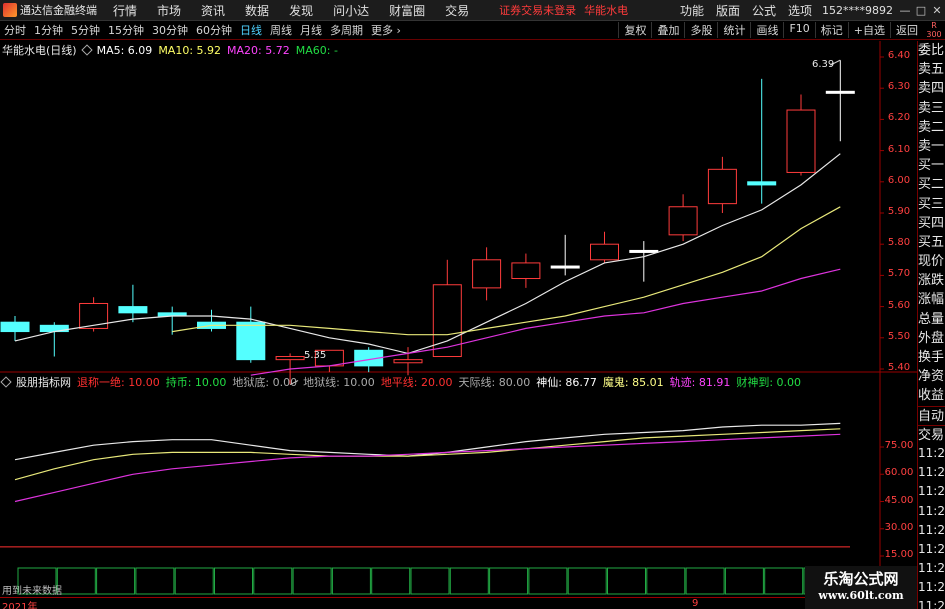  What do you see at coordinates (20, 605) in the screenshot?
I see `date-year: 2021年` at bounding box center [20, 605].